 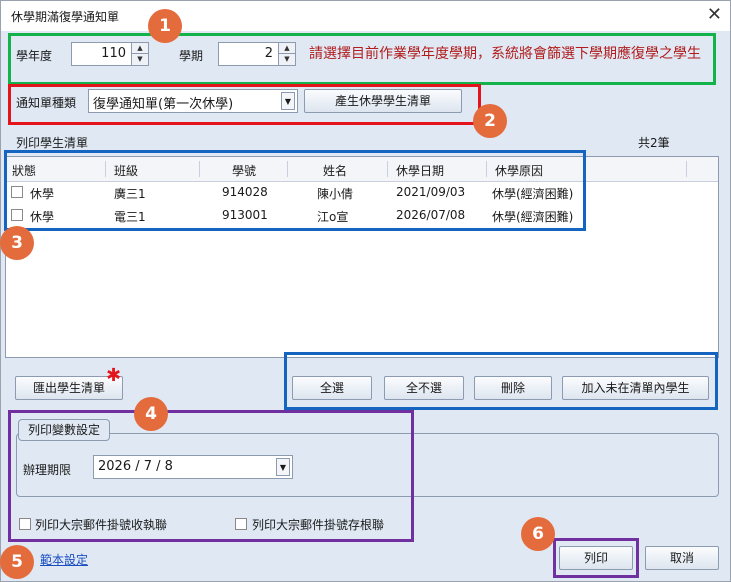 I want to click on step-marker-2: 2, so click(x=490, y=121).